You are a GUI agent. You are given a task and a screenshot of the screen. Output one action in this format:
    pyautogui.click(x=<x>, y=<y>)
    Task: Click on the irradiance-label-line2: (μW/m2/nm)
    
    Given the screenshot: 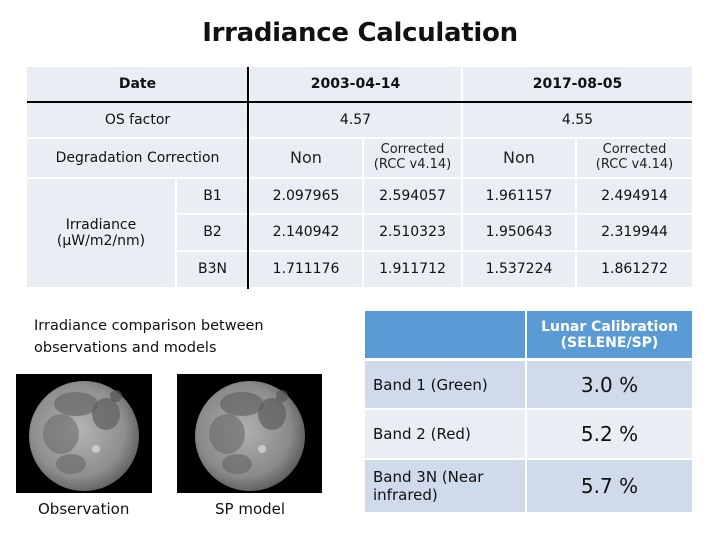 What is the action you would take?
    pyautogui.click(x=101, y=241)
    